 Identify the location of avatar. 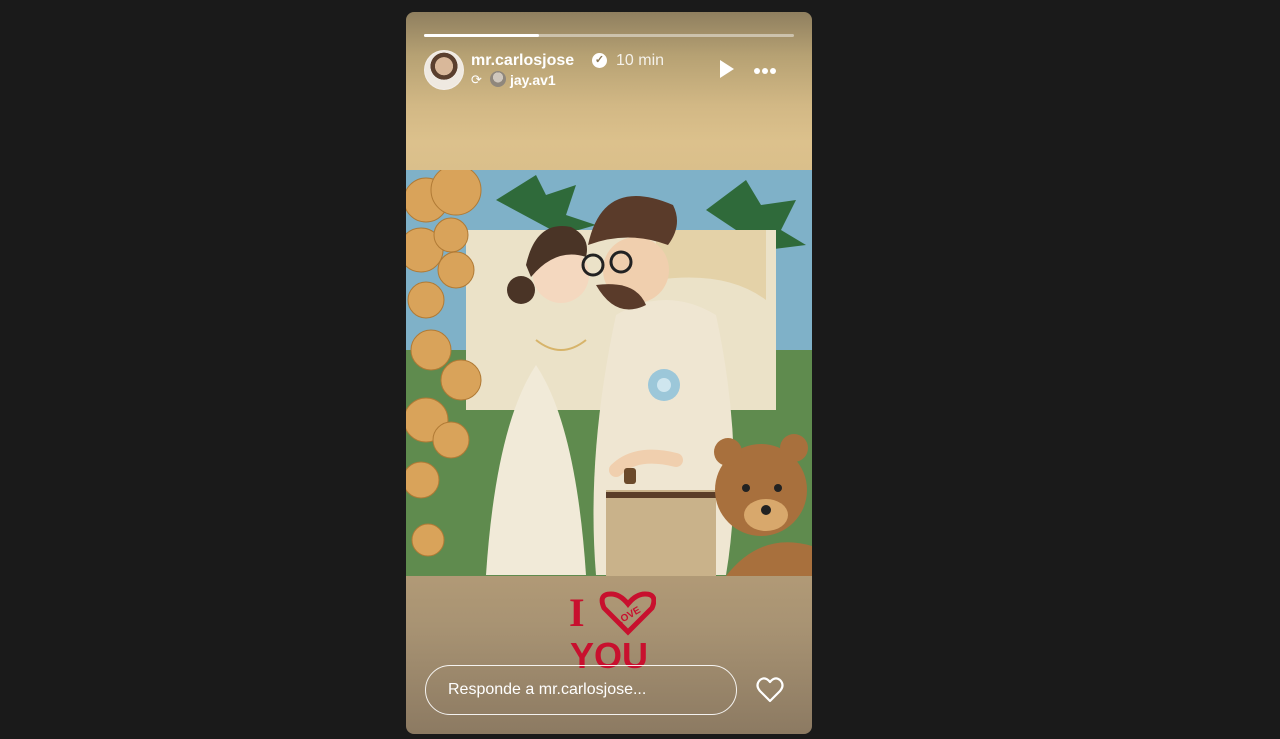
(444, 70).